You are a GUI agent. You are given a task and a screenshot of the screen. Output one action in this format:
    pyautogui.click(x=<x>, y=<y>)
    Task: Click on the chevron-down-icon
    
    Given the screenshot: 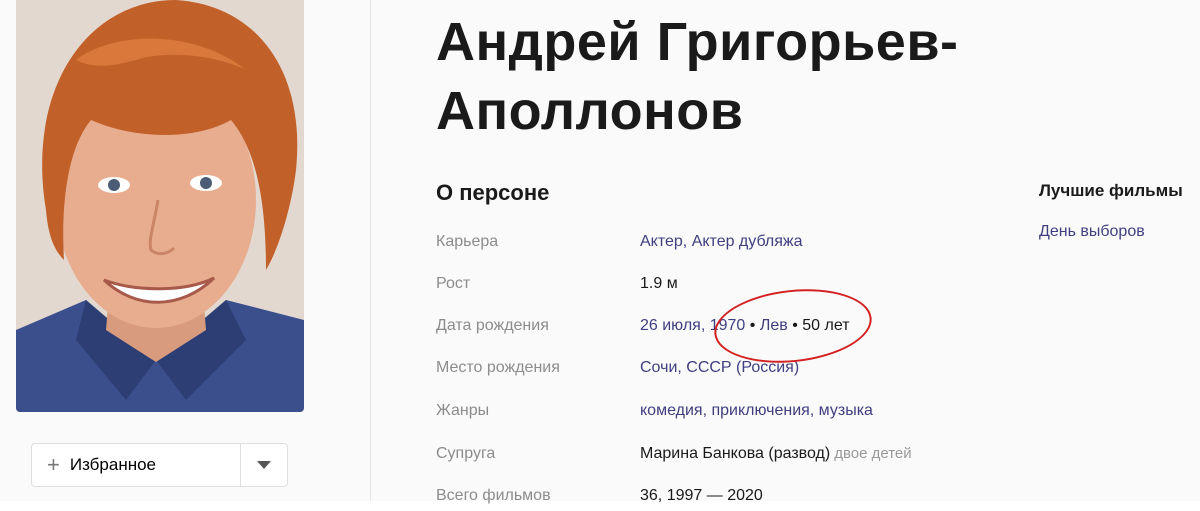 What is the action you would take?
    pyautogui.click(x=264, y=465)
    